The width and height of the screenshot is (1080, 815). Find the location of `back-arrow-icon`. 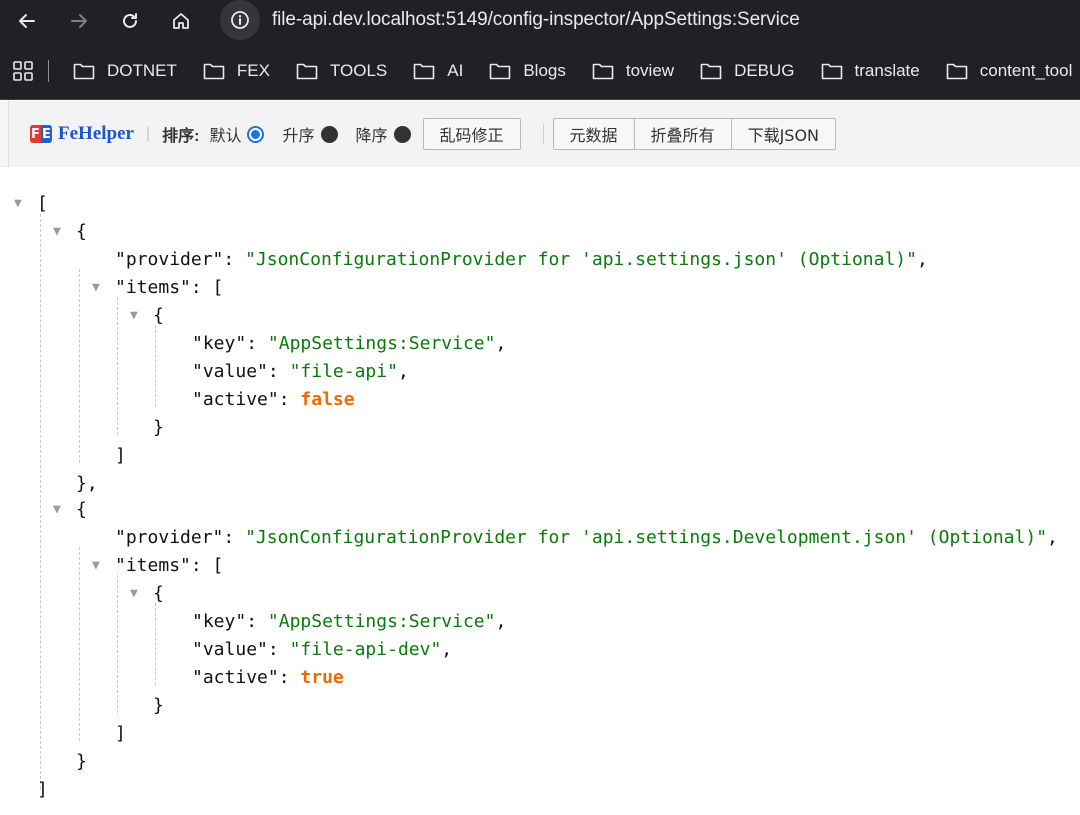

back-arrow-icon is located at coordinates (27, 21).